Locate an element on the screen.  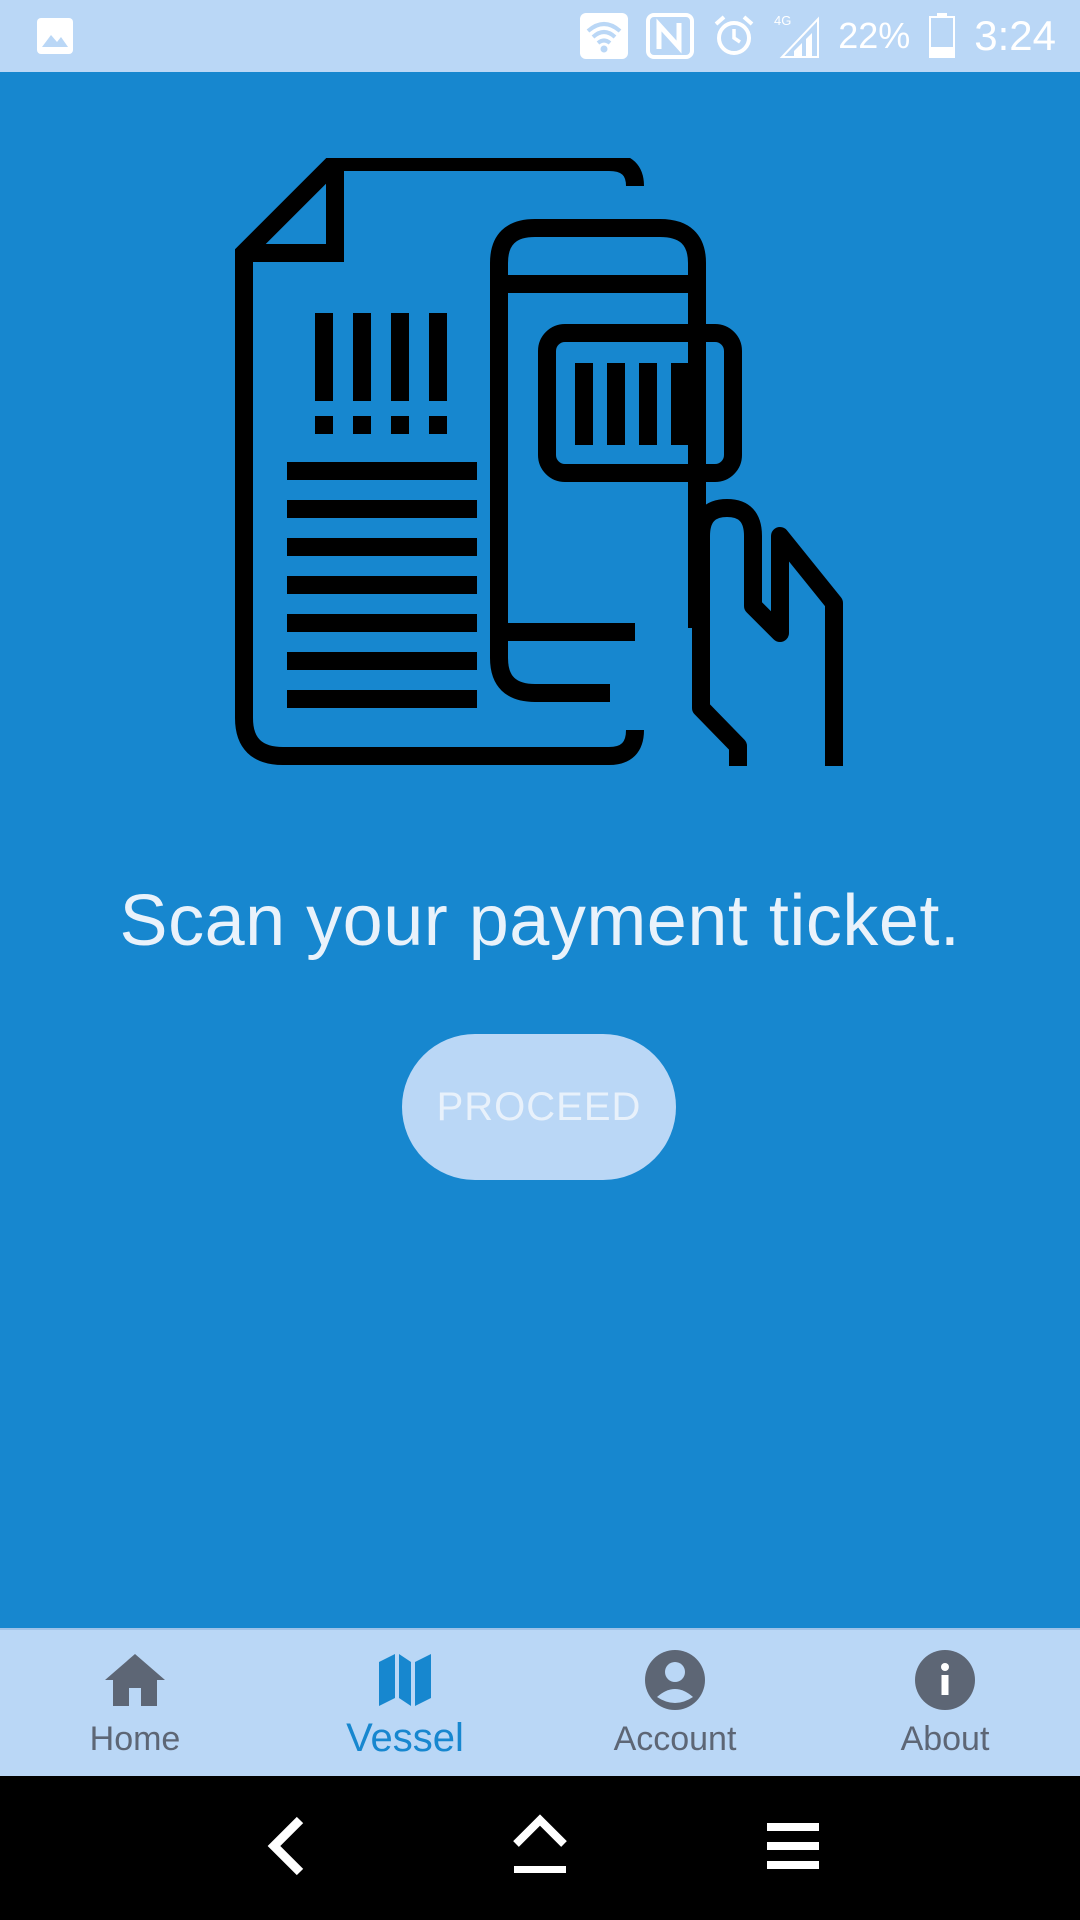
battery-icon is located at coordinates (942, 36).